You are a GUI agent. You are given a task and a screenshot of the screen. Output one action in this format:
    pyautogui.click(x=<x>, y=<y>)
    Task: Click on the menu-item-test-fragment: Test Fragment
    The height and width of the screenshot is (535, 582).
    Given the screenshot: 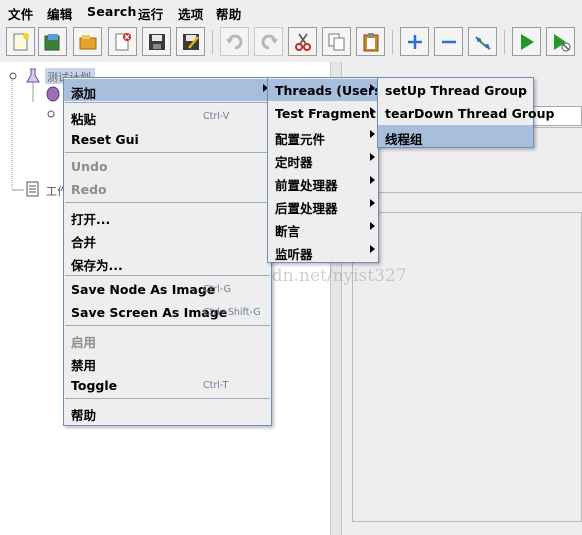 What is the action you would take?
    pyautogui.click(x=323, y=113)
    